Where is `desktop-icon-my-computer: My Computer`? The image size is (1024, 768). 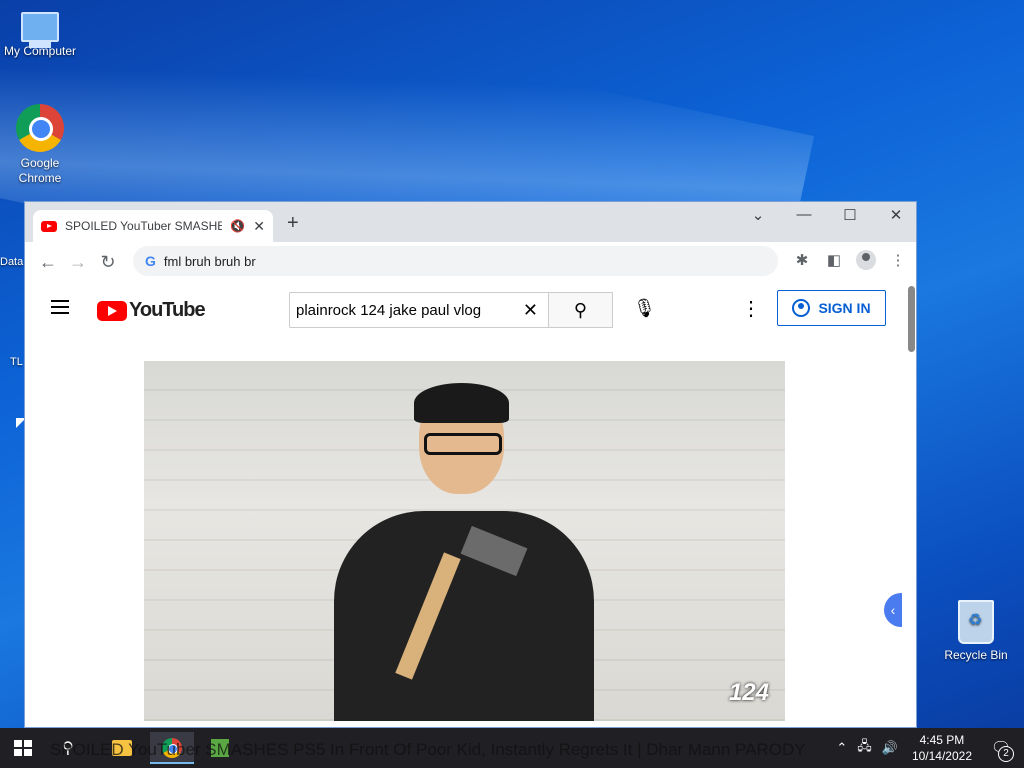
desktop-icon-my-computer: My Computer is located at coordinates (40, 33).